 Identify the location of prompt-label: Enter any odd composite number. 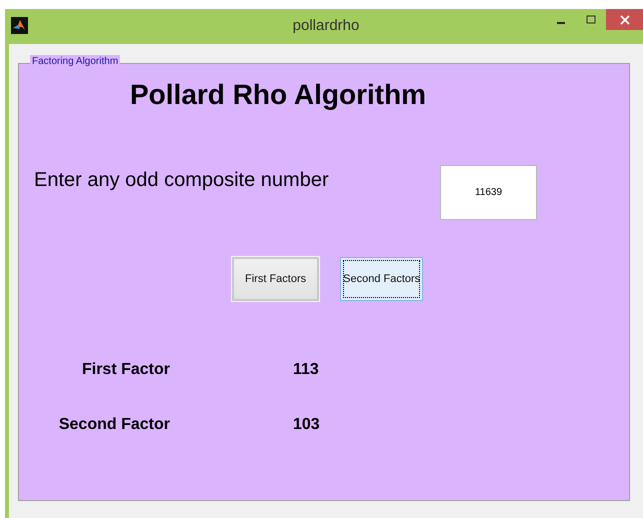
(182, 180).